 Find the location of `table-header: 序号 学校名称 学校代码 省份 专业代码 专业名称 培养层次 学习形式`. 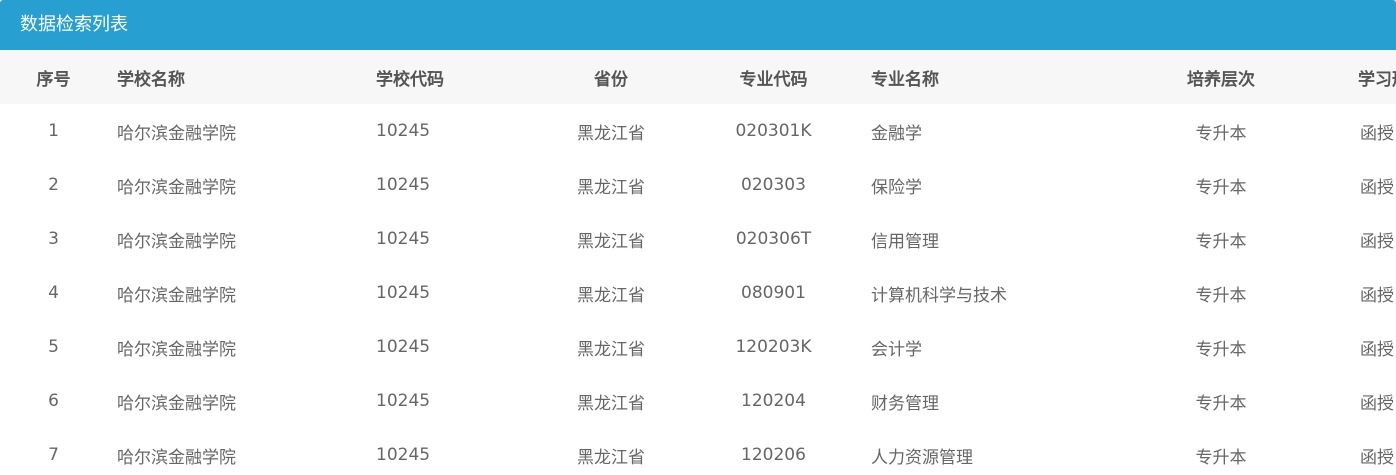

table-header: 序号 学校名称 学校代码 省份 专业代码 专业名称 培养层次 学习形式 is located at coordinates (698, 77).